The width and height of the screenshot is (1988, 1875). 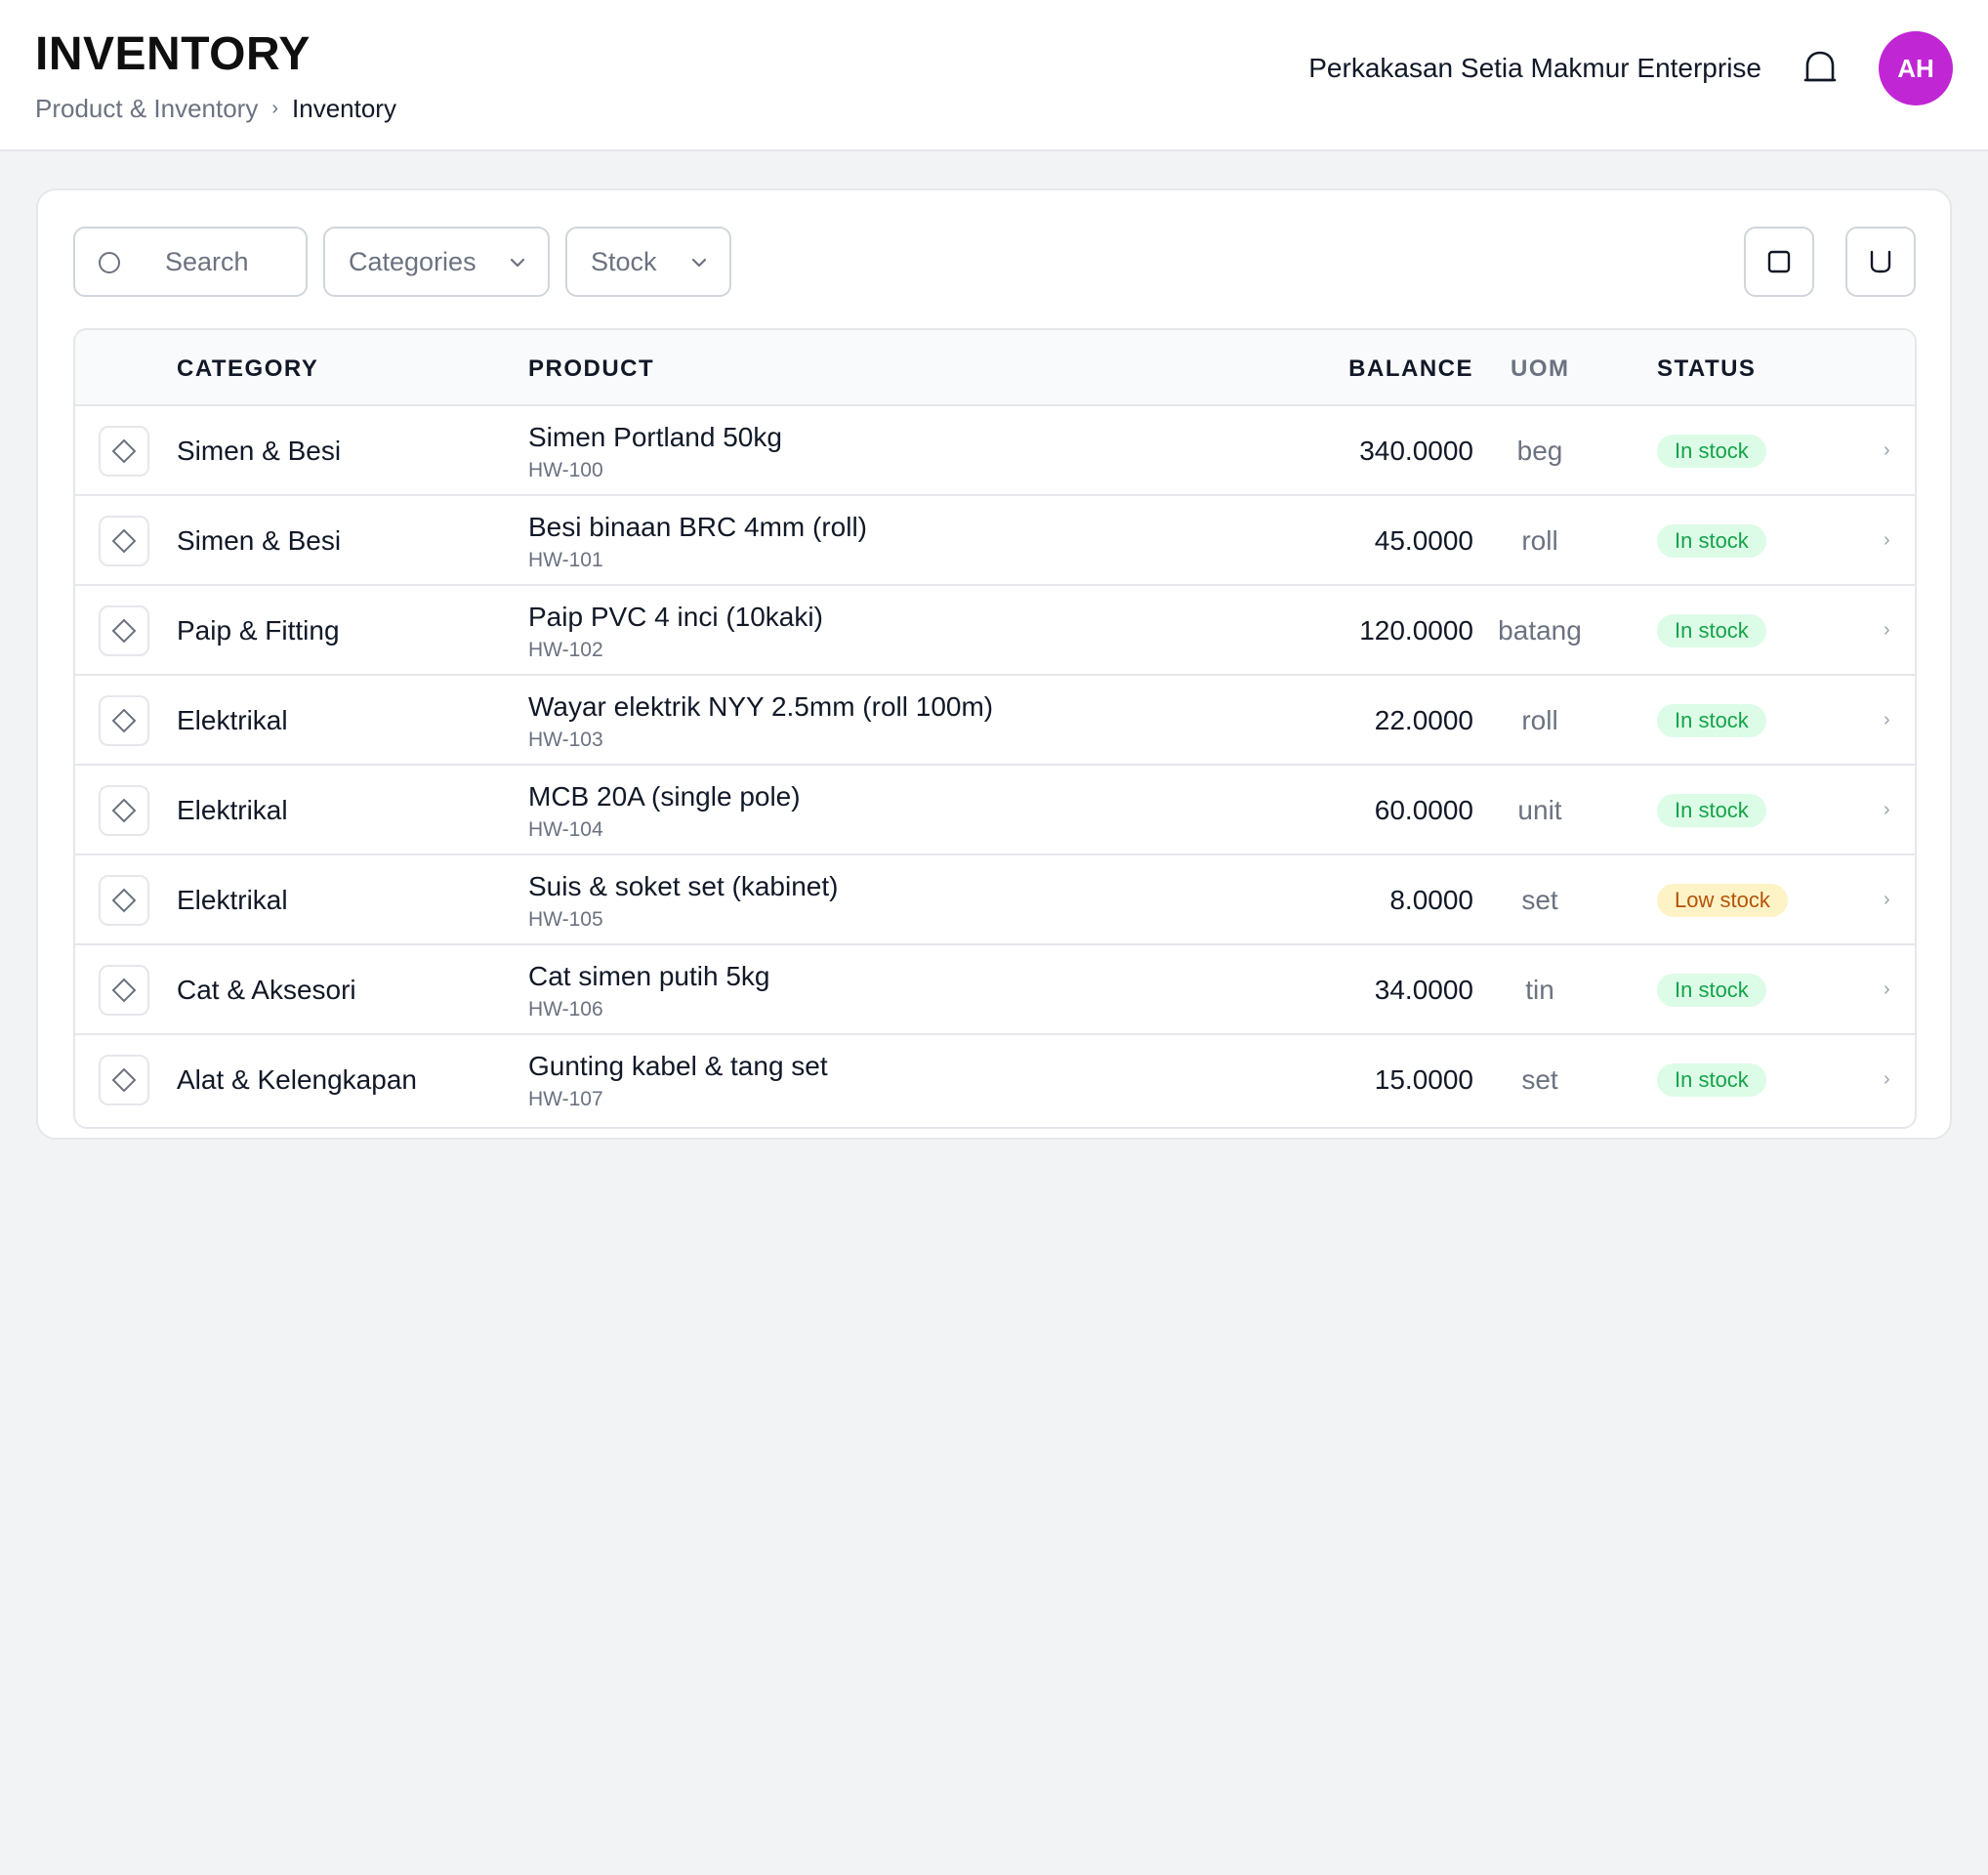 I want to click on breadcrumb-current: Inventory, so click(x=344, y=108).